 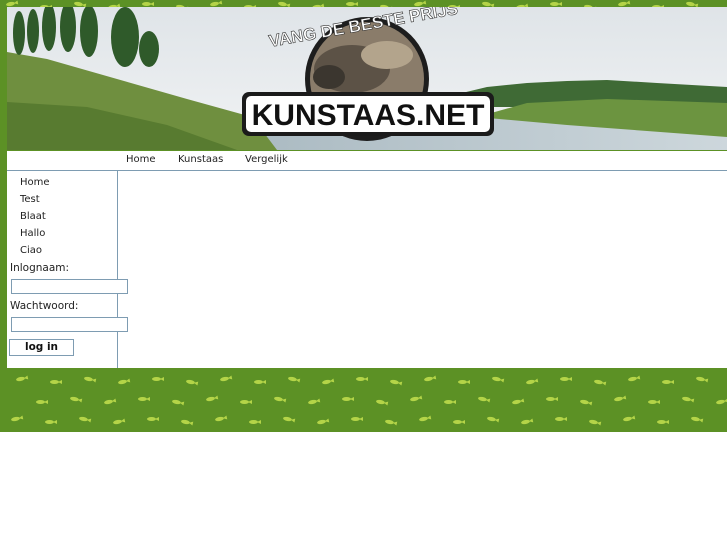 I want to click on sidebar-item-home: Home, so click(x=35, y=182).